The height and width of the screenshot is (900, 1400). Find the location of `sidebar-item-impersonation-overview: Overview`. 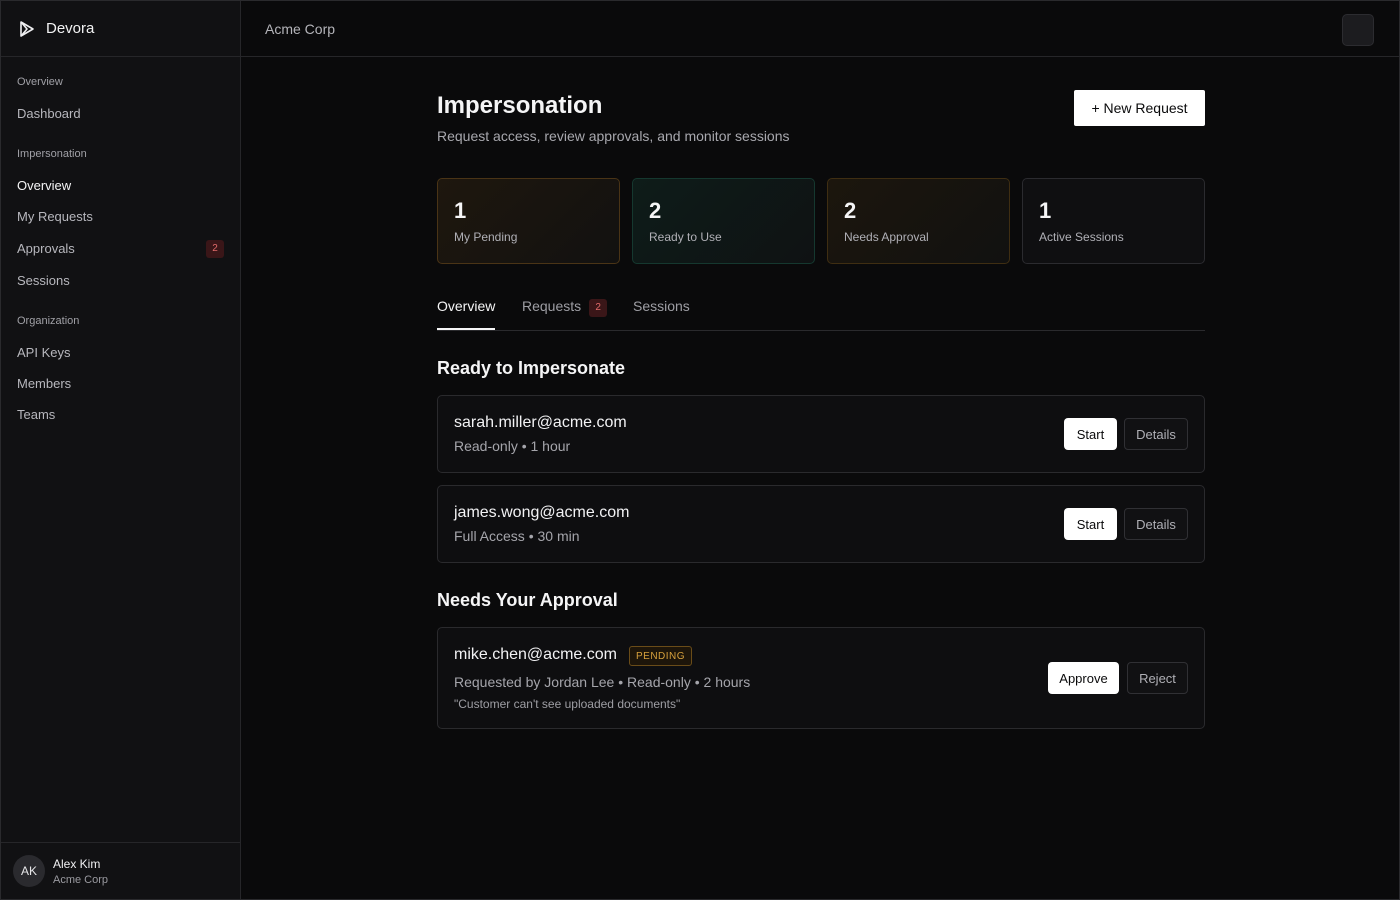

sidebar-item-impersonation-overview: Overview is located at coordinates (120, 185).